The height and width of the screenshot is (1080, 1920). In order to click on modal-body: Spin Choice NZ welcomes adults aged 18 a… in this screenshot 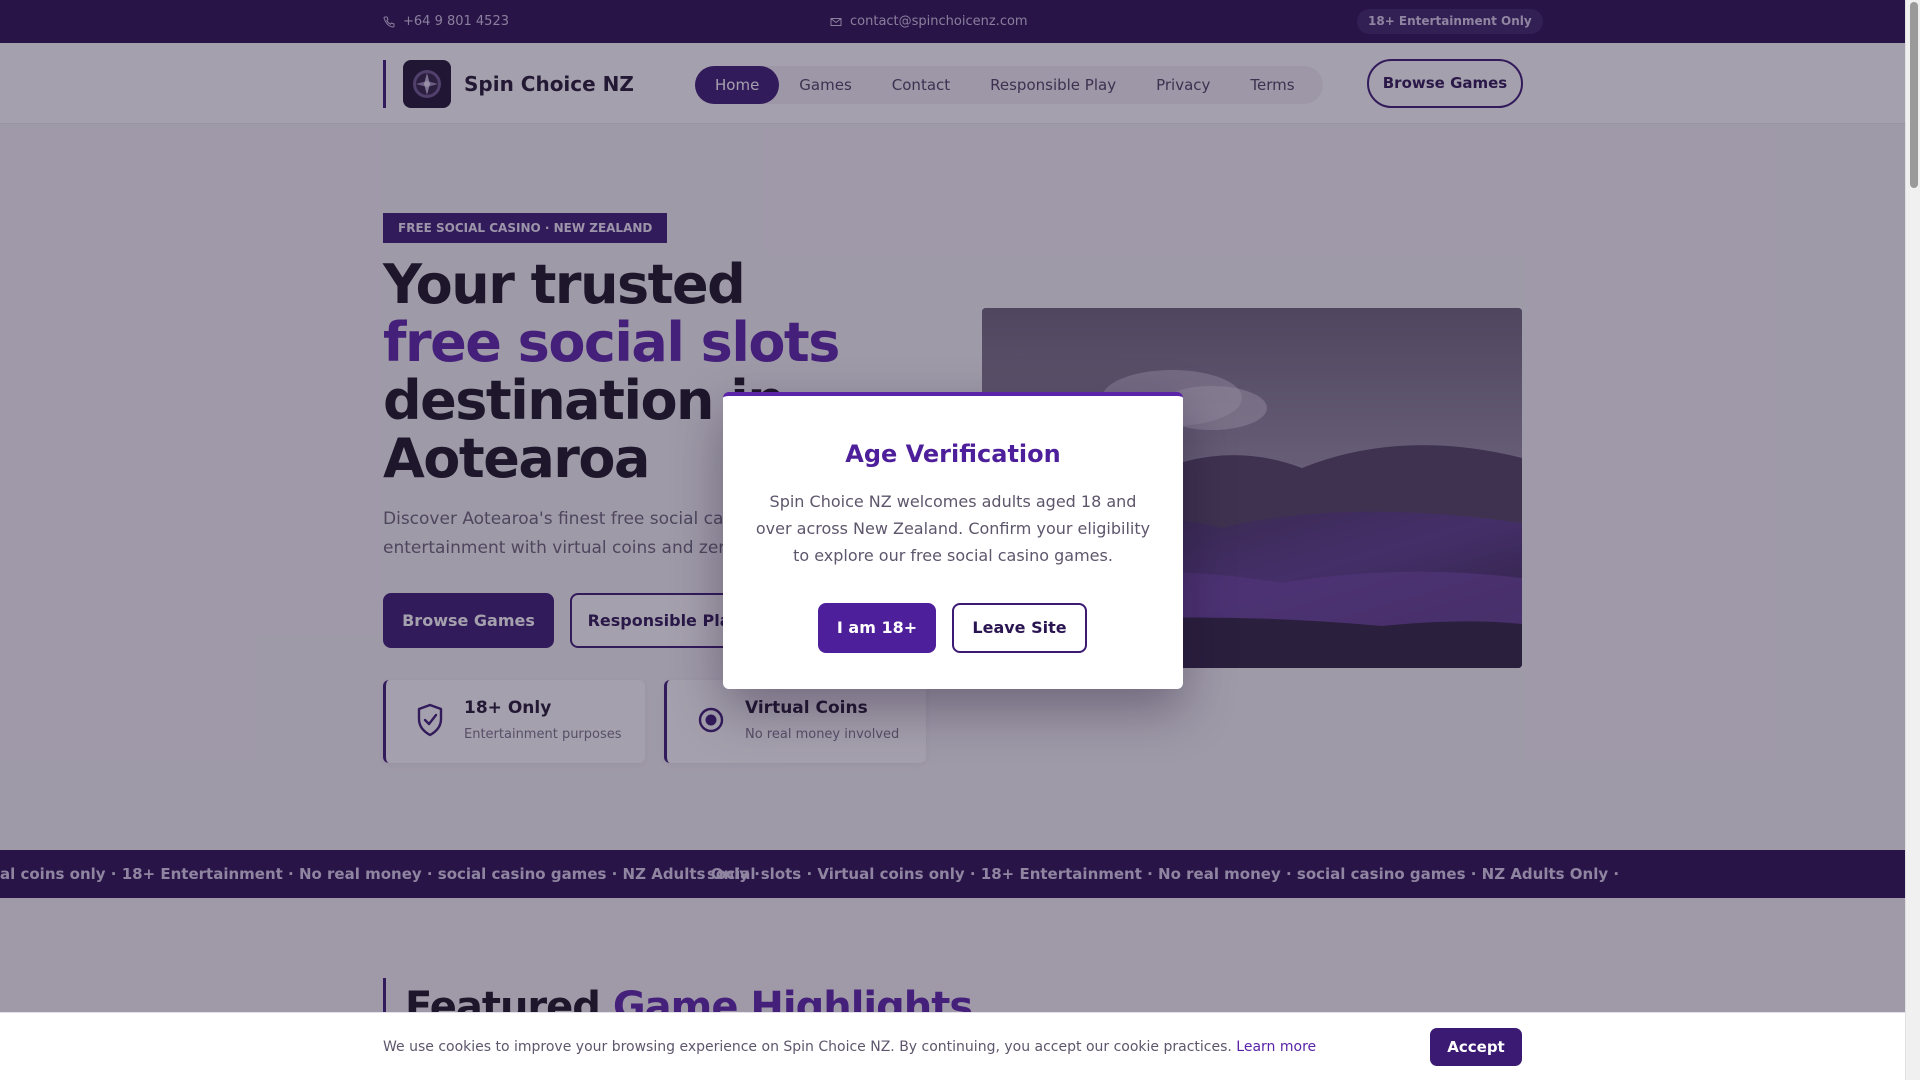, I will do `click(953, 528)`.